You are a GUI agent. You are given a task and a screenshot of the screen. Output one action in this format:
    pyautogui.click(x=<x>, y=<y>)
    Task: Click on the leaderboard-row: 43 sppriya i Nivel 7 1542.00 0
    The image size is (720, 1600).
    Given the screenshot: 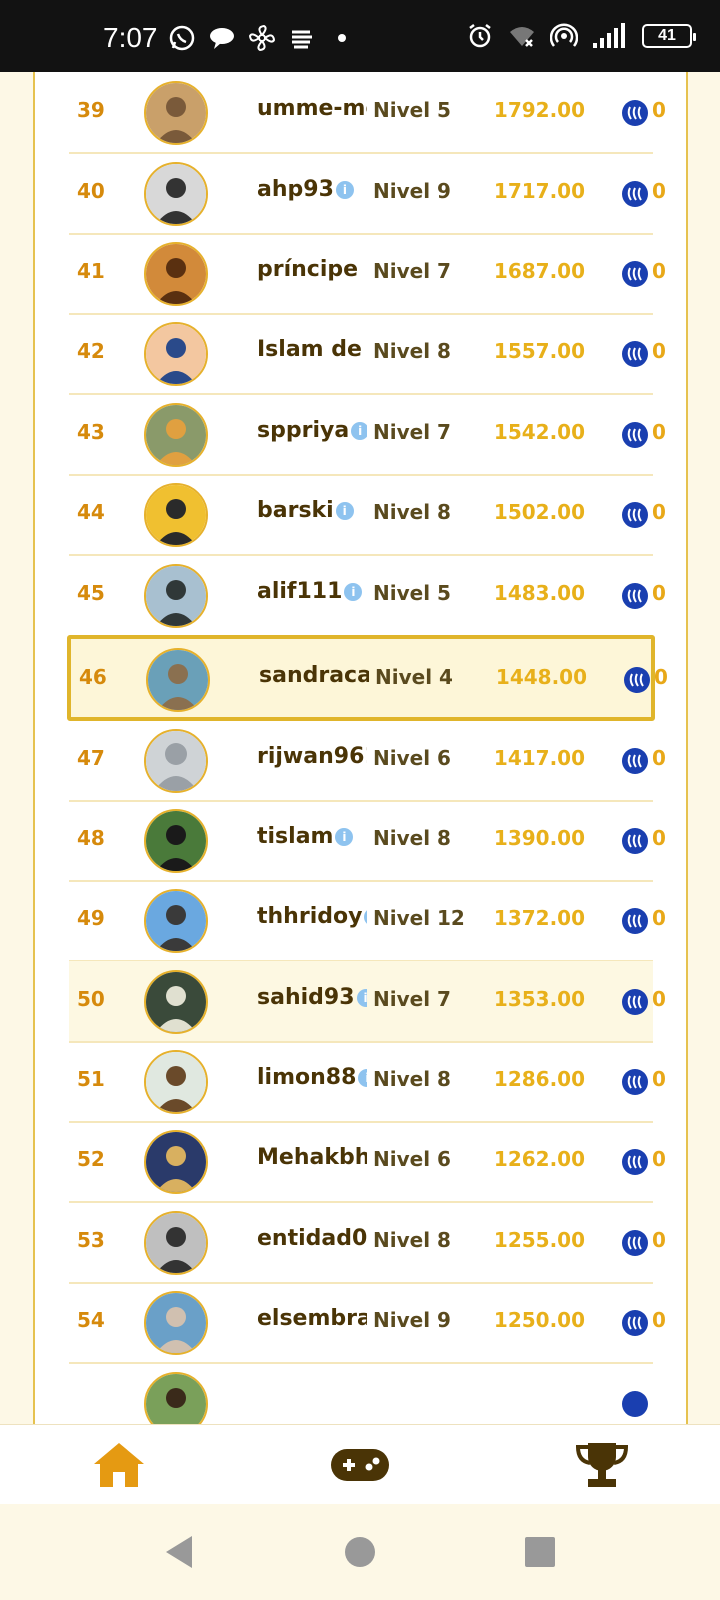 What is the action you would take?
    pyautogui.click(x=367, y=435)
    